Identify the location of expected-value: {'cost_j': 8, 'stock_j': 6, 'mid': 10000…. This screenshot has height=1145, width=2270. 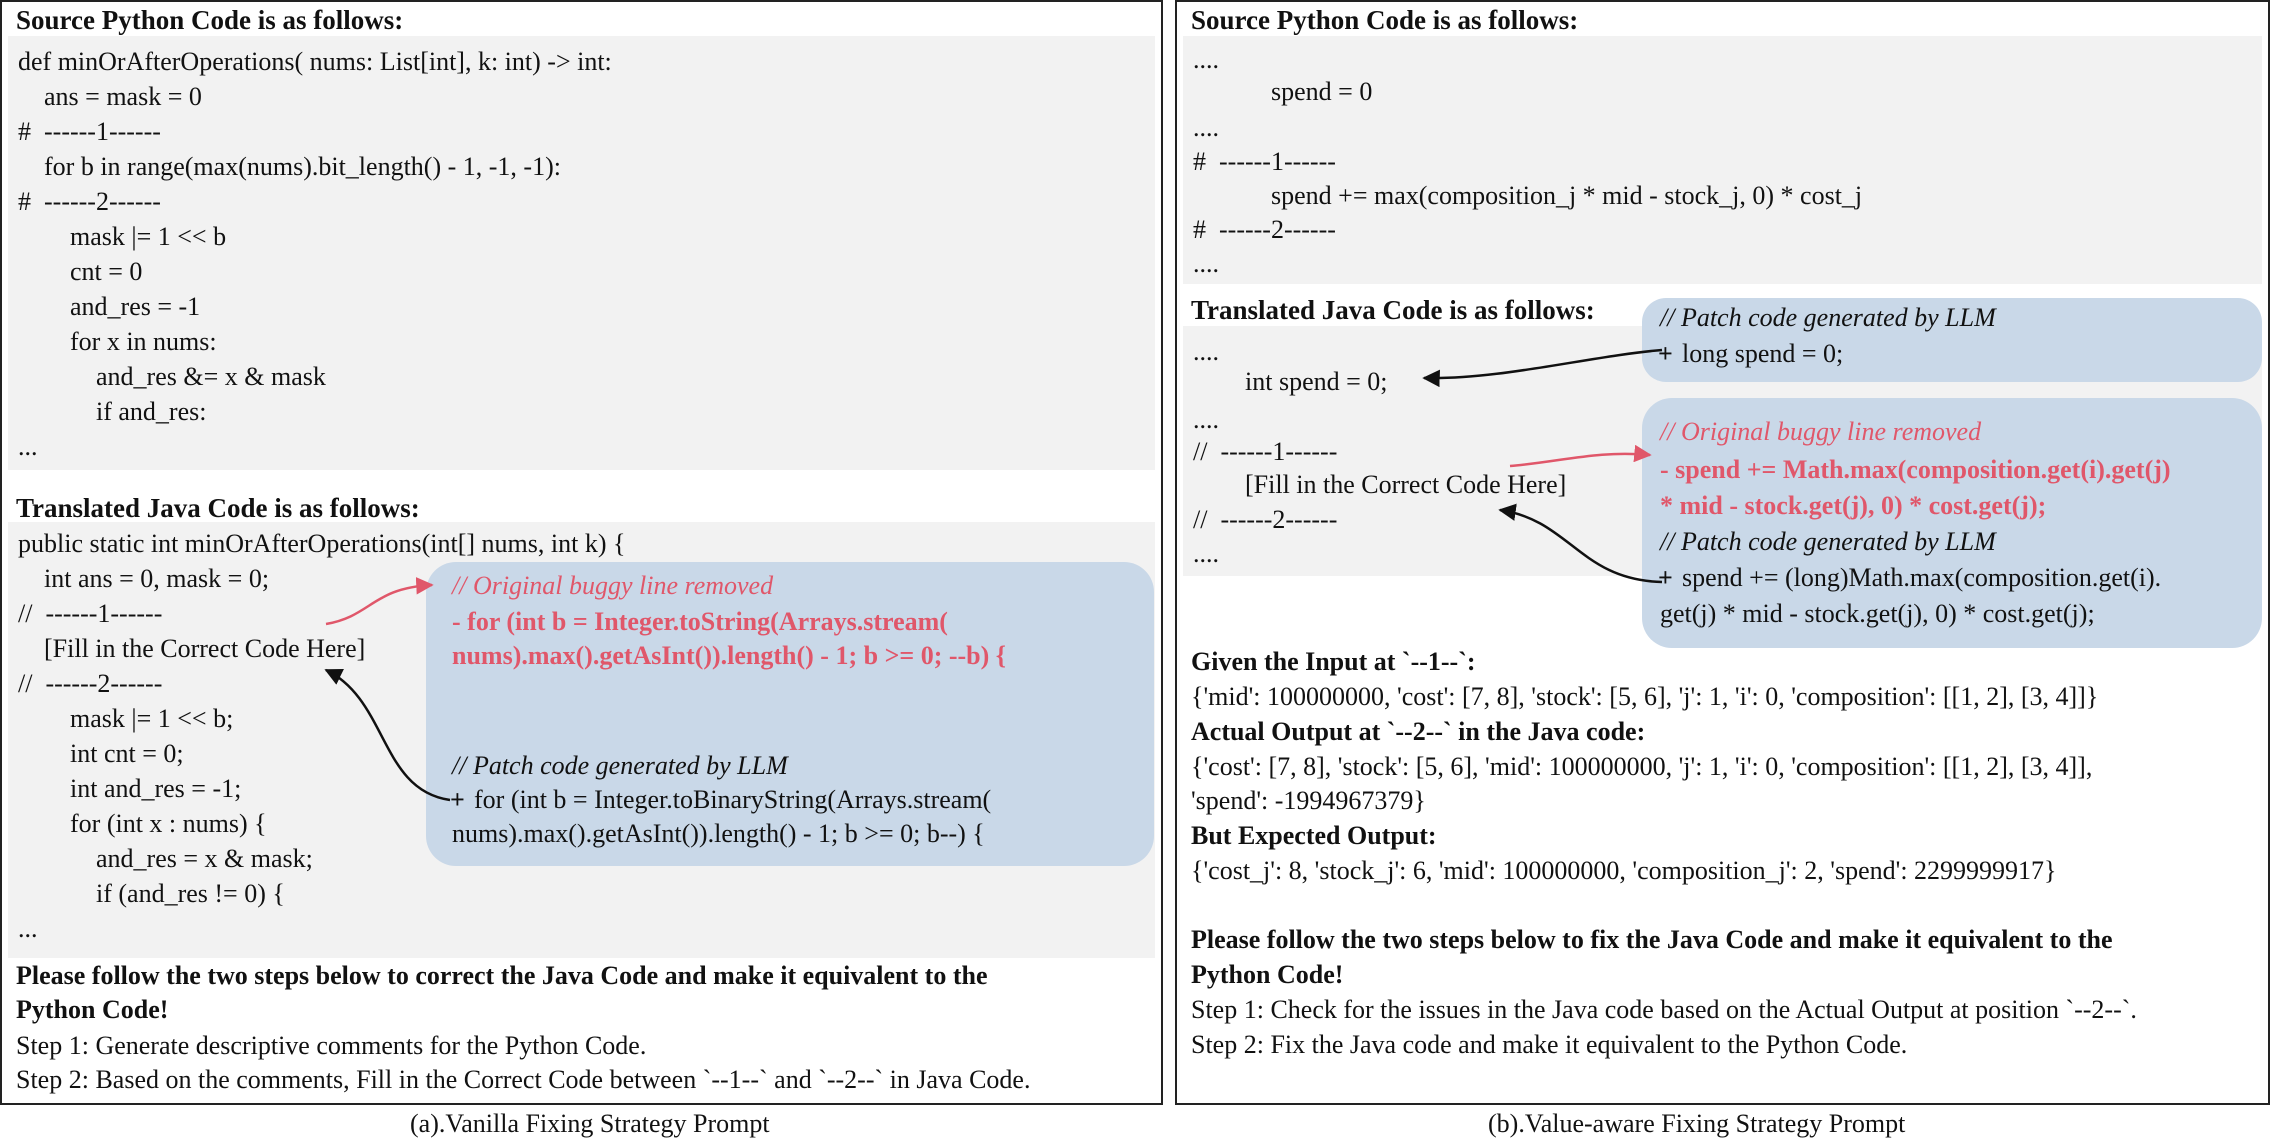
(1624, 870).